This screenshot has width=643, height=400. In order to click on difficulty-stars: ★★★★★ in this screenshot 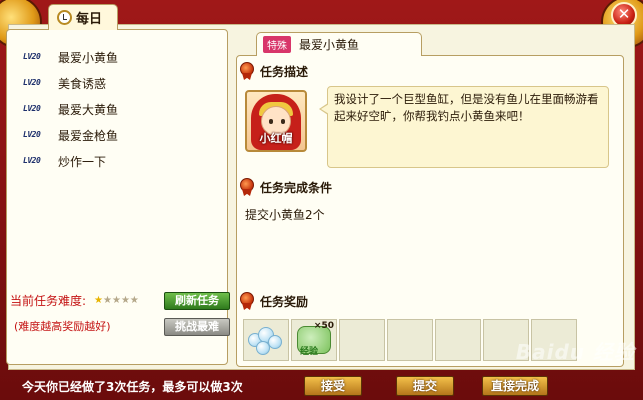, I will do `click(116, 300)`.